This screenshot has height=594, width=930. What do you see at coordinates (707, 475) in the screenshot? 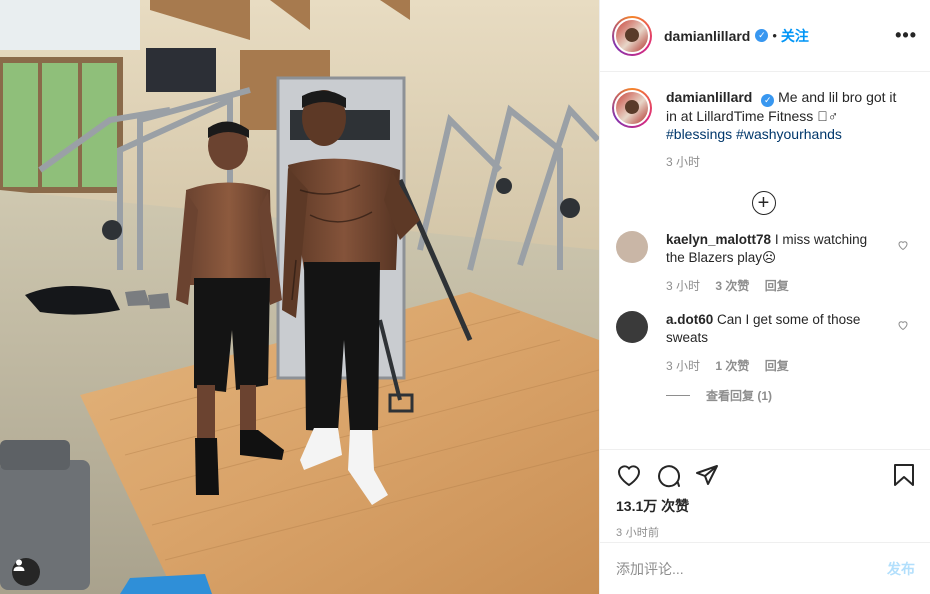
I see `share-icon` at bounding box center [707, 475].